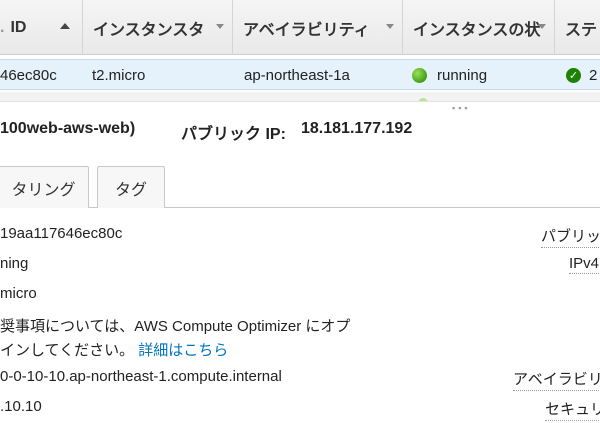 This screenshot has height=423, width=600. Describe the element at coordinates (65, 26) in the screenshot. I see `sort-ascending-icon` at that location.